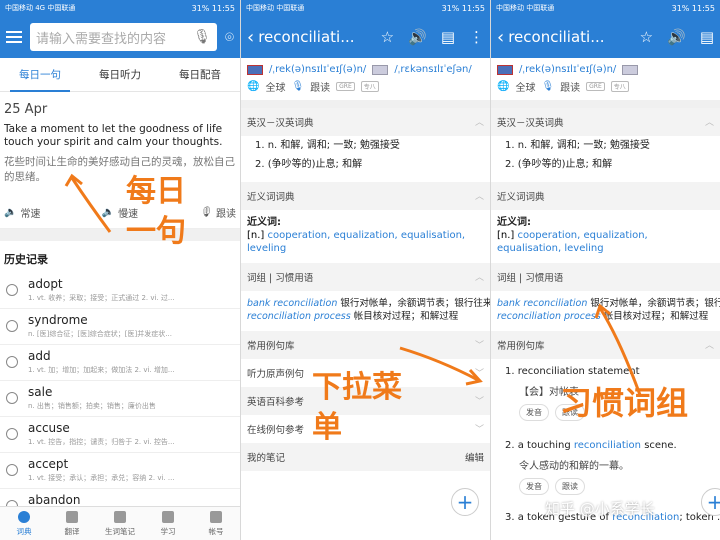 The width and height of the screenshot is (720, 540). Describe the element at coordinates (91, 205) in the screenshot. I see `arrow-daily` at that location.